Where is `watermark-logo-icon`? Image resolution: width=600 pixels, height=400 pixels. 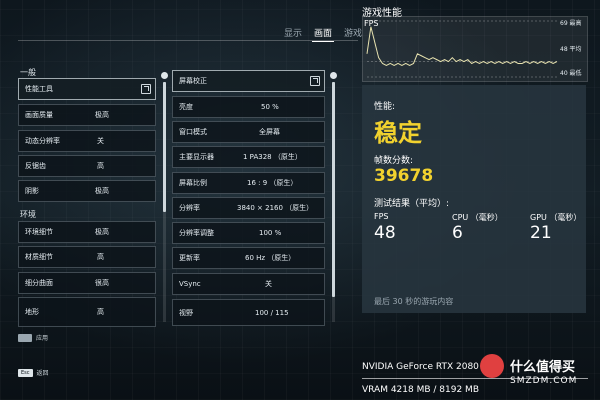
watermark-logo-icon is located at coordinates (492, 366).